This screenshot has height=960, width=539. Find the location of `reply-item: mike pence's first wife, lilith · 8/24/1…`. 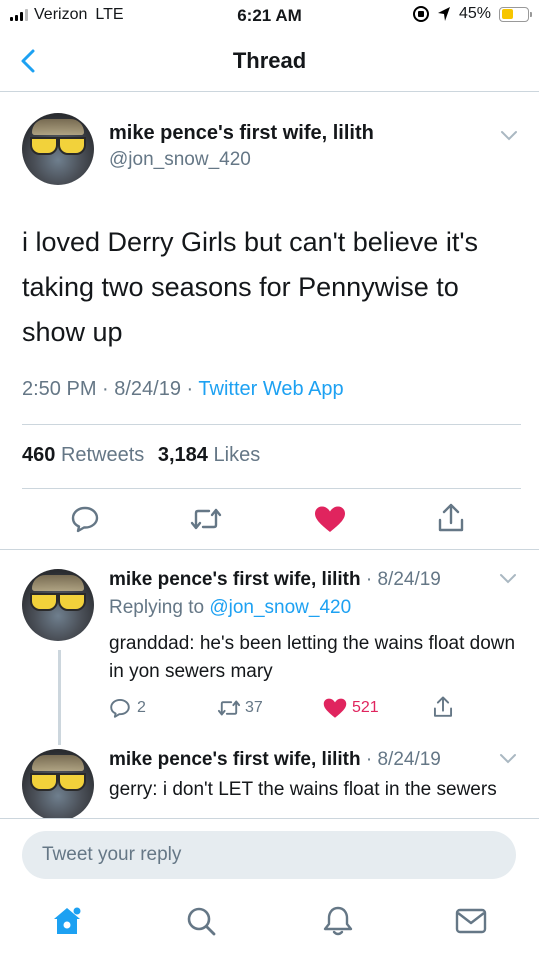

reply-item: mike pence's first wife, lilith · 8/24/1… is located at coordinates (269, 779).